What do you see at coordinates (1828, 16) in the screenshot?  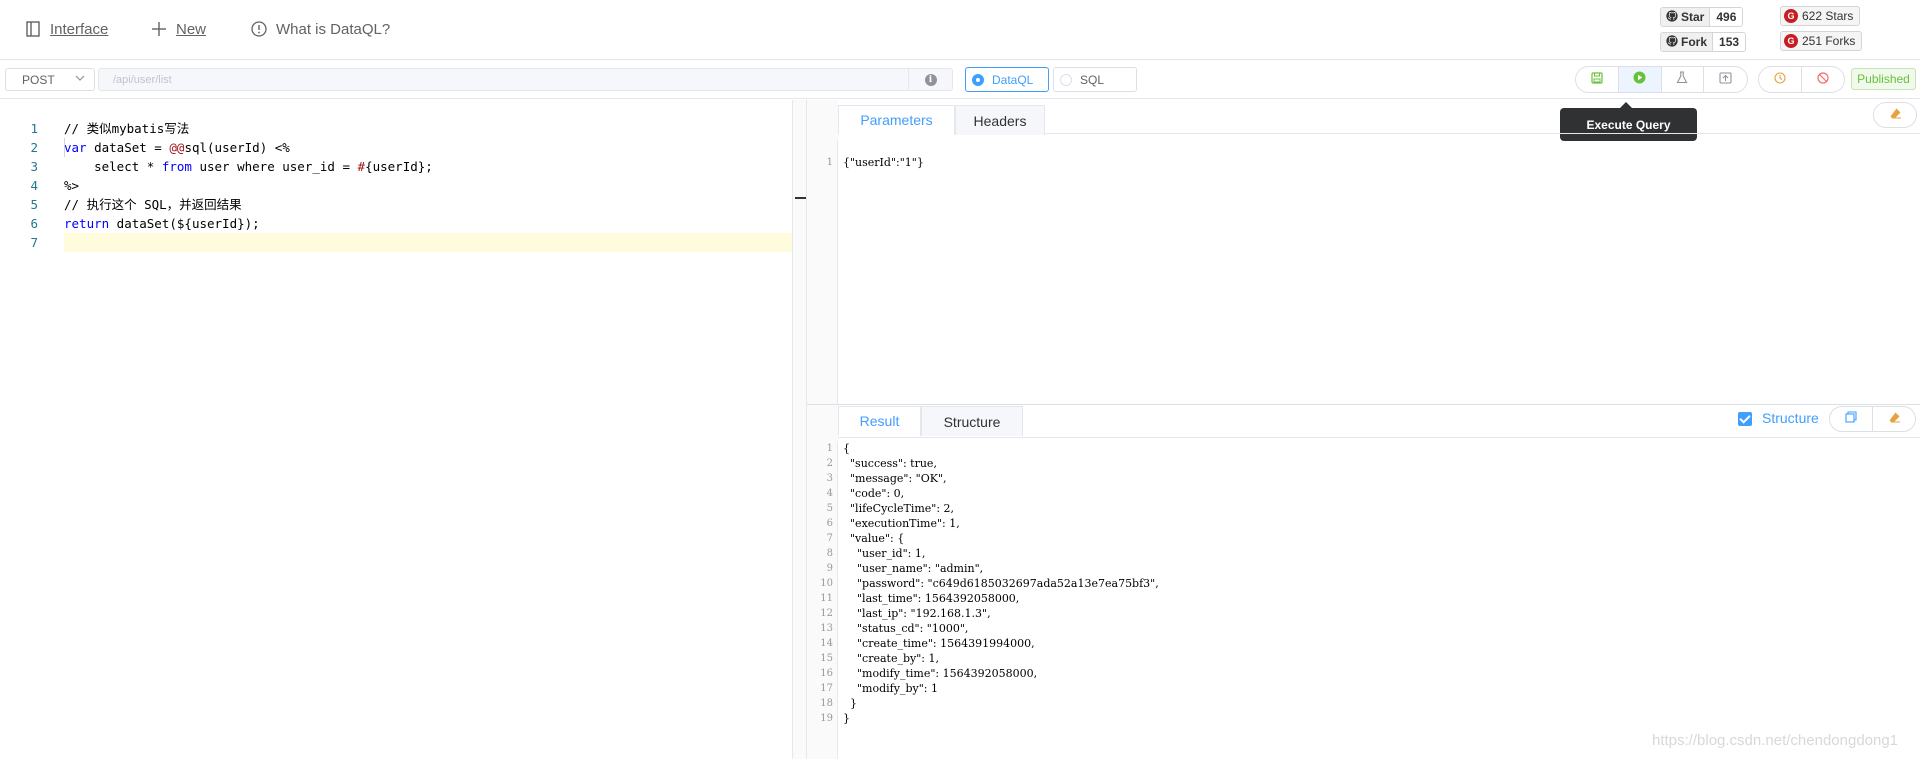 I see `gitee-stars-label: 622 Stars` at bounding box center [1828, 16].